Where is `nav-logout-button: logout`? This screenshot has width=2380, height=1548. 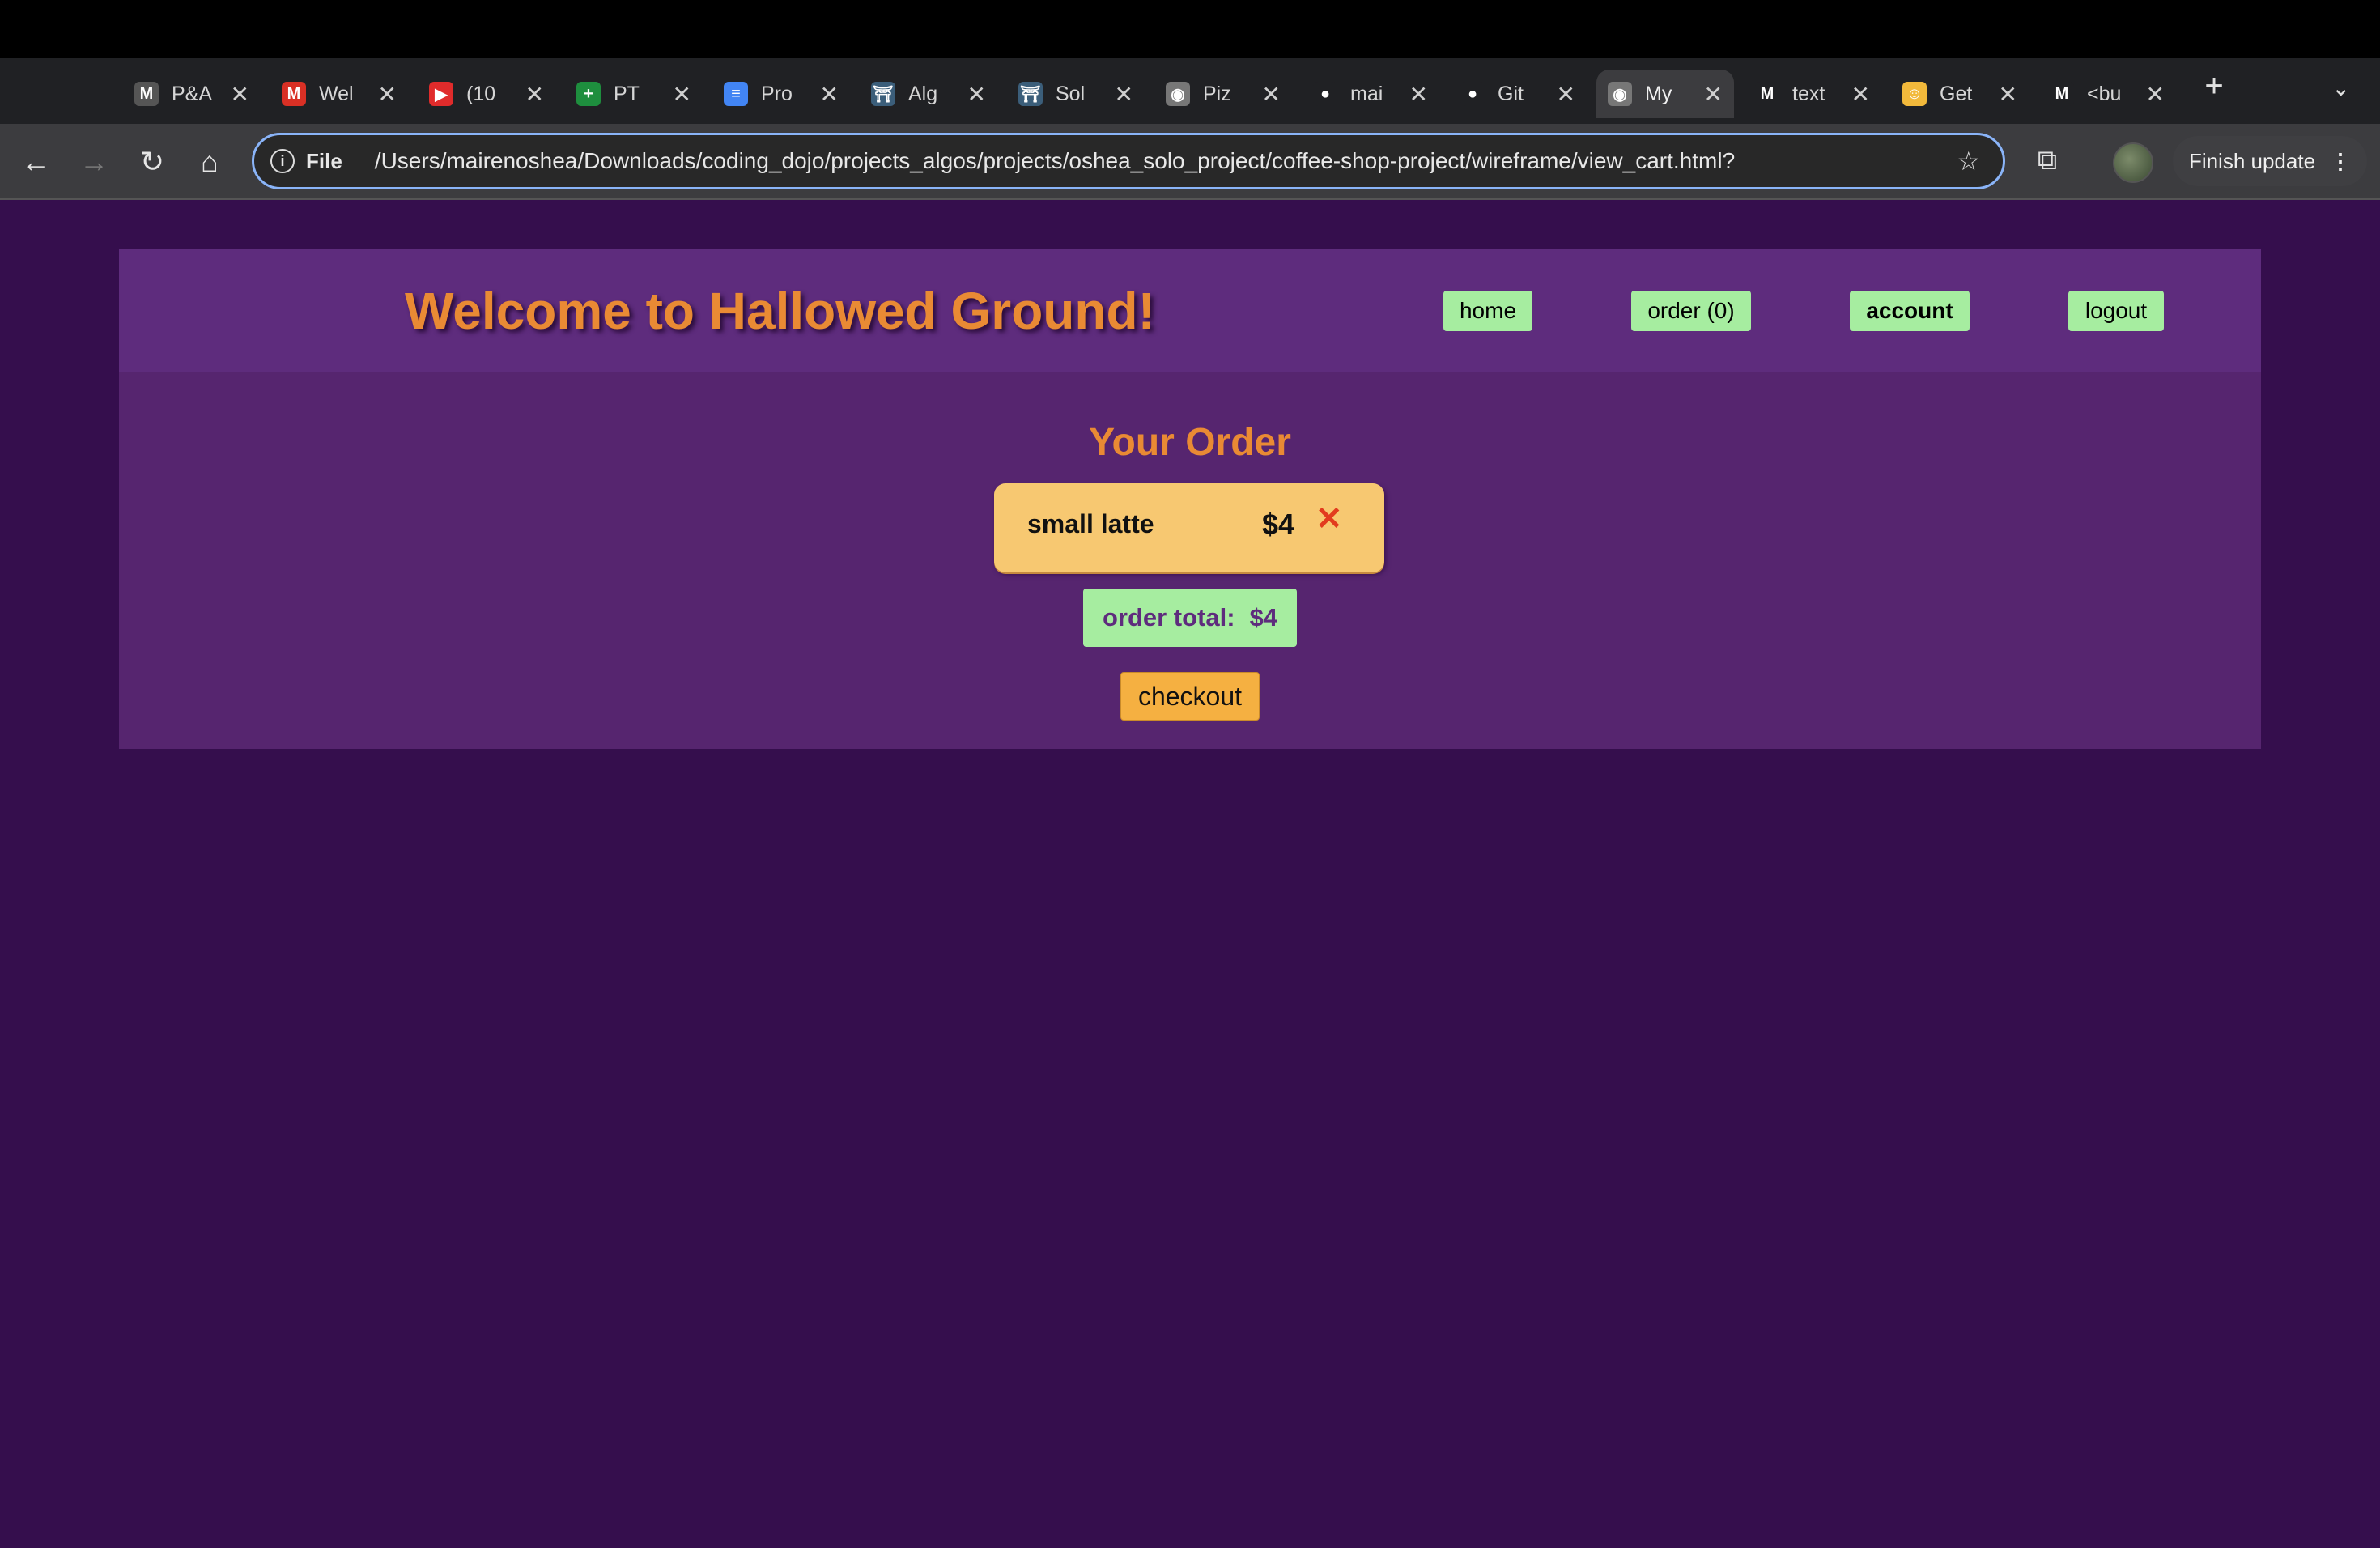 nav-logout-button: logout is located at coordinates (2116, 311).